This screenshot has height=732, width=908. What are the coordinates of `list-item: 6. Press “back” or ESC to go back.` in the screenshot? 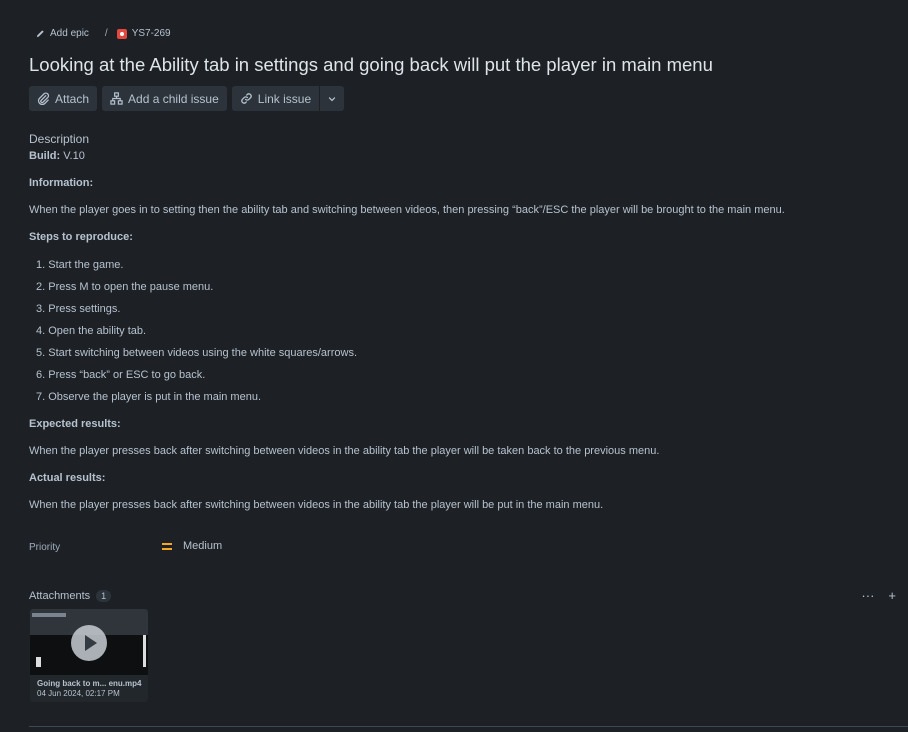 It's located at (121, 375).